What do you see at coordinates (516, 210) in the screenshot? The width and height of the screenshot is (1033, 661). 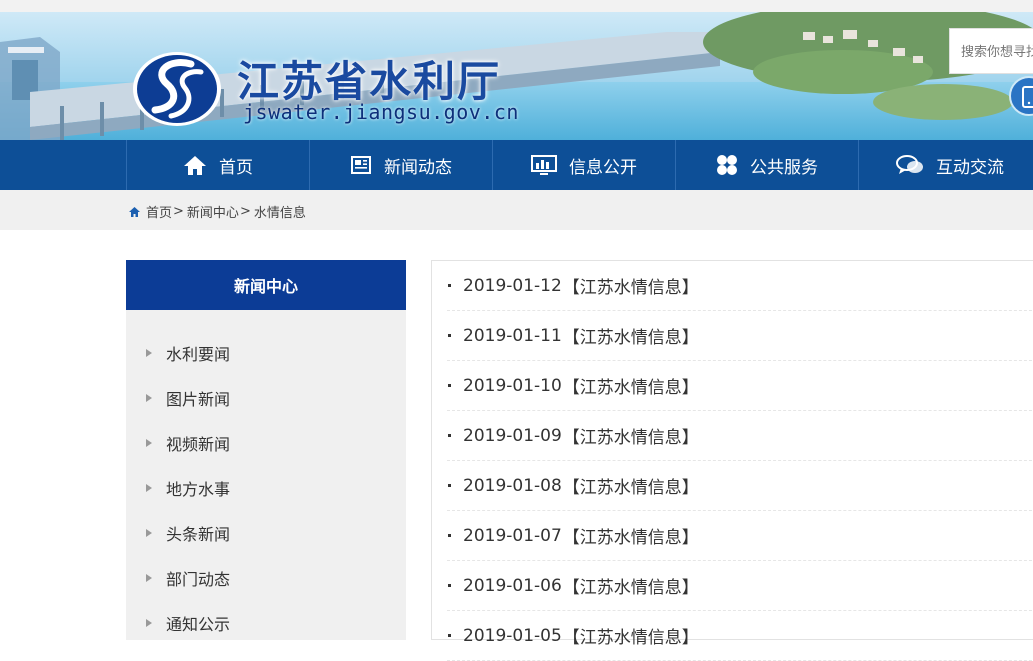 I see `breadcrumb-bar: 首页 > 新闻中心 > 水情信息` at bounding box center [516, 210].